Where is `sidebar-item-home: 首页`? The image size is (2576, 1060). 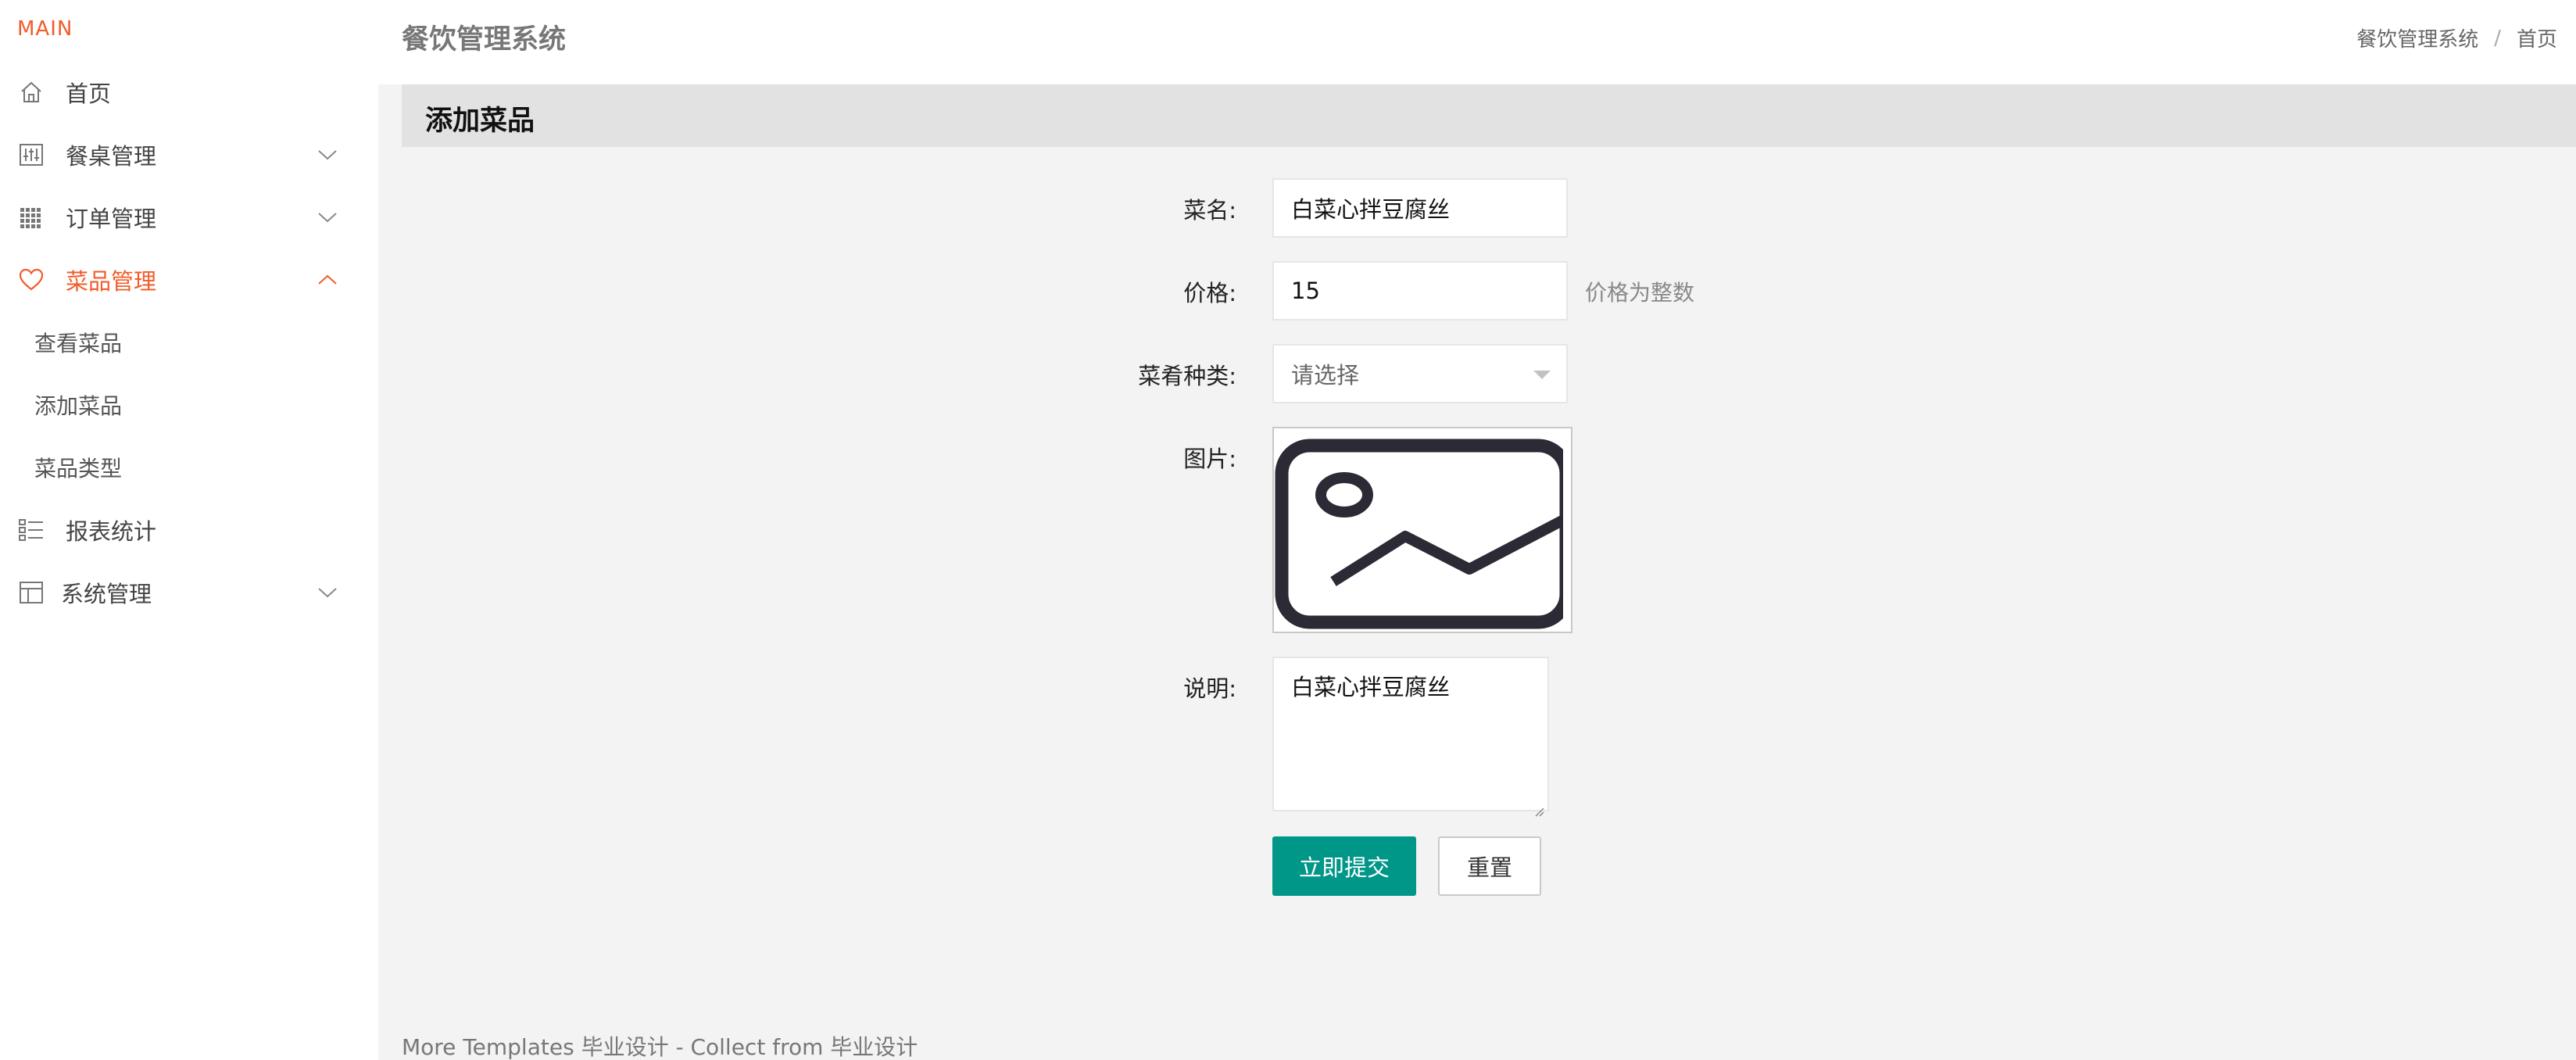
sidebar-item-home: 首页 is located at coordinates (189, 92).